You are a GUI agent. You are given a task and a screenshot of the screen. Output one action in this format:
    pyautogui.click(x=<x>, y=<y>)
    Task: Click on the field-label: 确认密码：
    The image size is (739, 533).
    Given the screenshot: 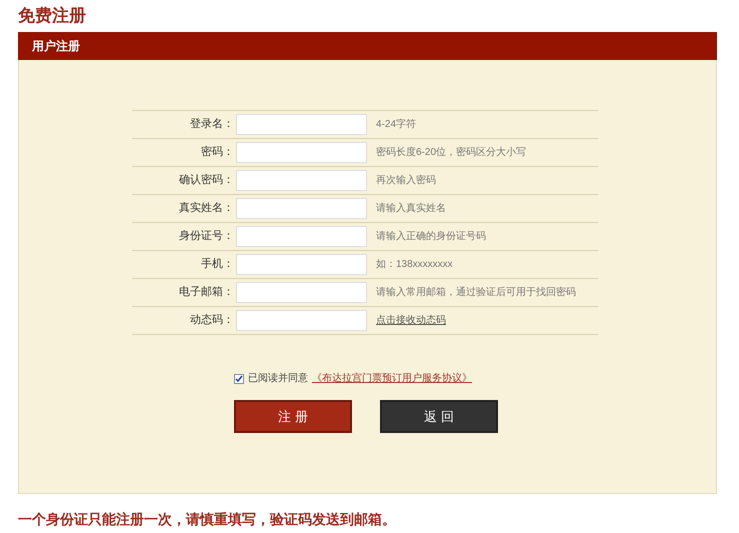 What is the action you would take?
    pyautogui.click(x=206, y=180)
    